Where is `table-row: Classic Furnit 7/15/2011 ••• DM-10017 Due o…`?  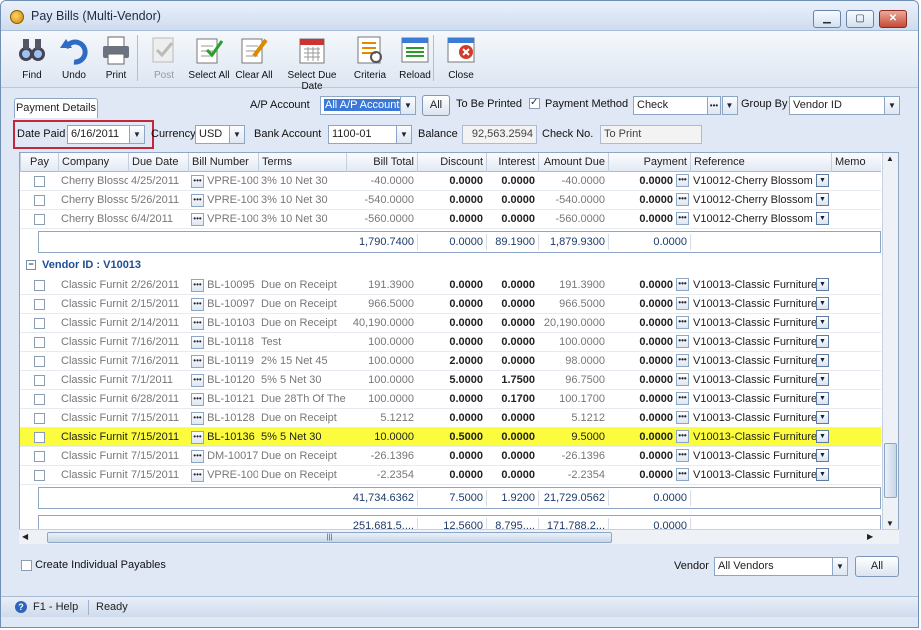
table-row: Classic Furnit 7/15/2011 ••• DM-10017 Due o… is located at coordinates (450, 456).